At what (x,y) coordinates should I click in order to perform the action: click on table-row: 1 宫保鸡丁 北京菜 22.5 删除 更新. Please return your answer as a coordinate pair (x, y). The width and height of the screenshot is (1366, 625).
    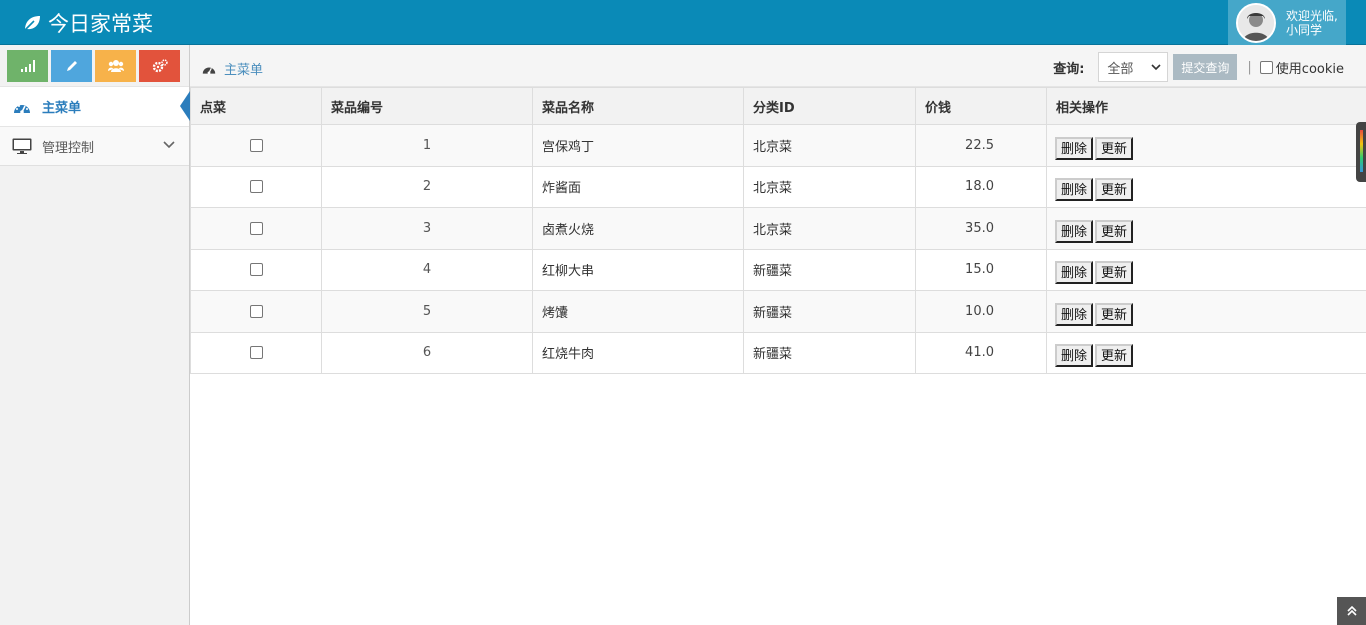
    Looking at the image, I should click on (778, 145).